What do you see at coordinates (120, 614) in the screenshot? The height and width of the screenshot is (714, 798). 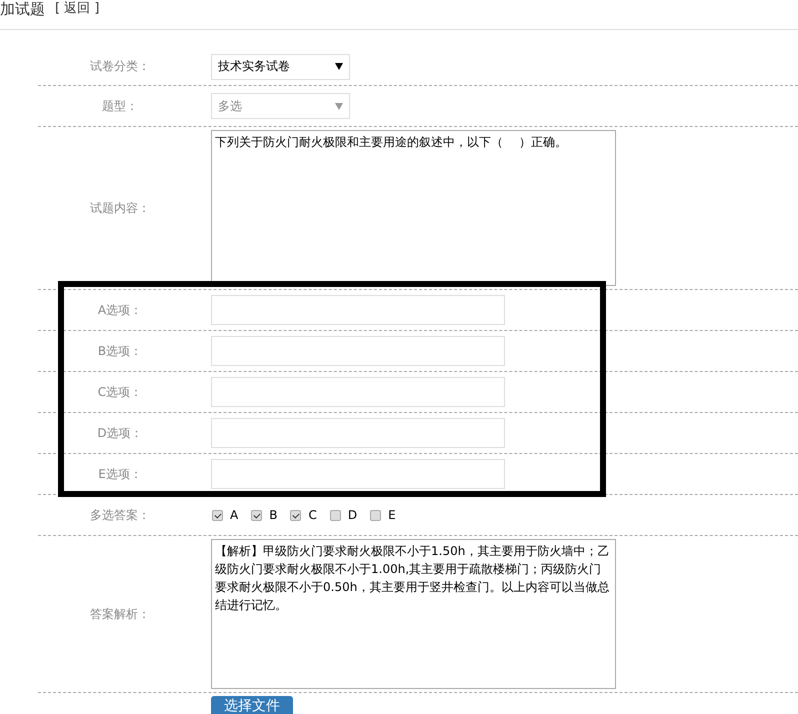 I see `field-label: 答案解析：` at bounding box center [120, 614].